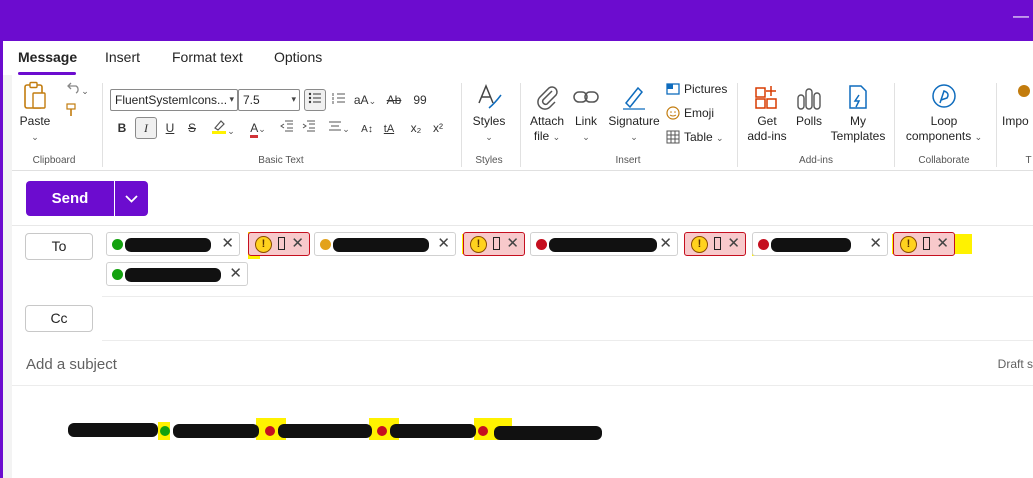  What do you see at coordinates (59, 246) in the screenshot?
I see `to-button: To` at bounding box center [59, 246].